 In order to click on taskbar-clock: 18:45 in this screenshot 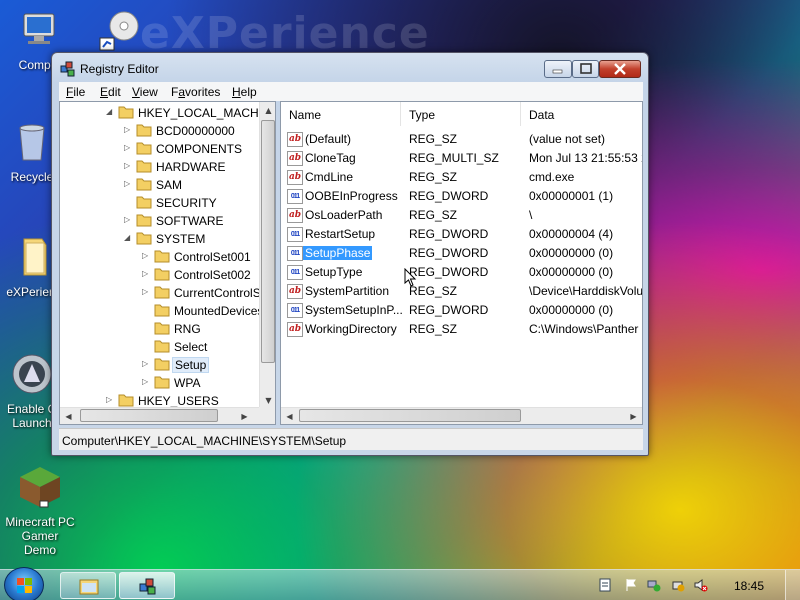, I will do `click(749, 586)`.